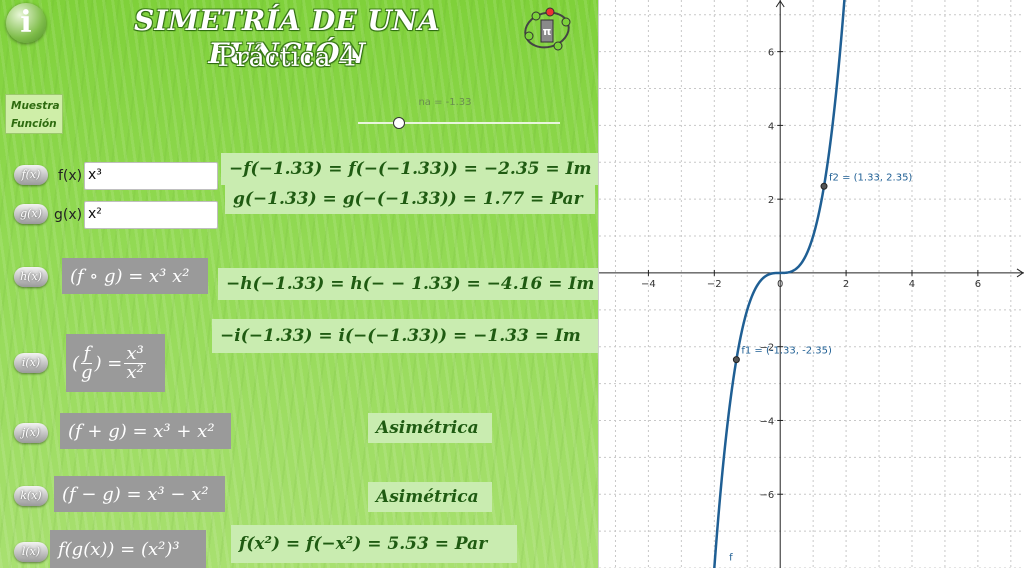  Describe the element at coordinates (405, 336) in the screenshot. I see `i-result: −i(−1.33) = i(−(−1.33)) = −1.33 = Im` at that location.